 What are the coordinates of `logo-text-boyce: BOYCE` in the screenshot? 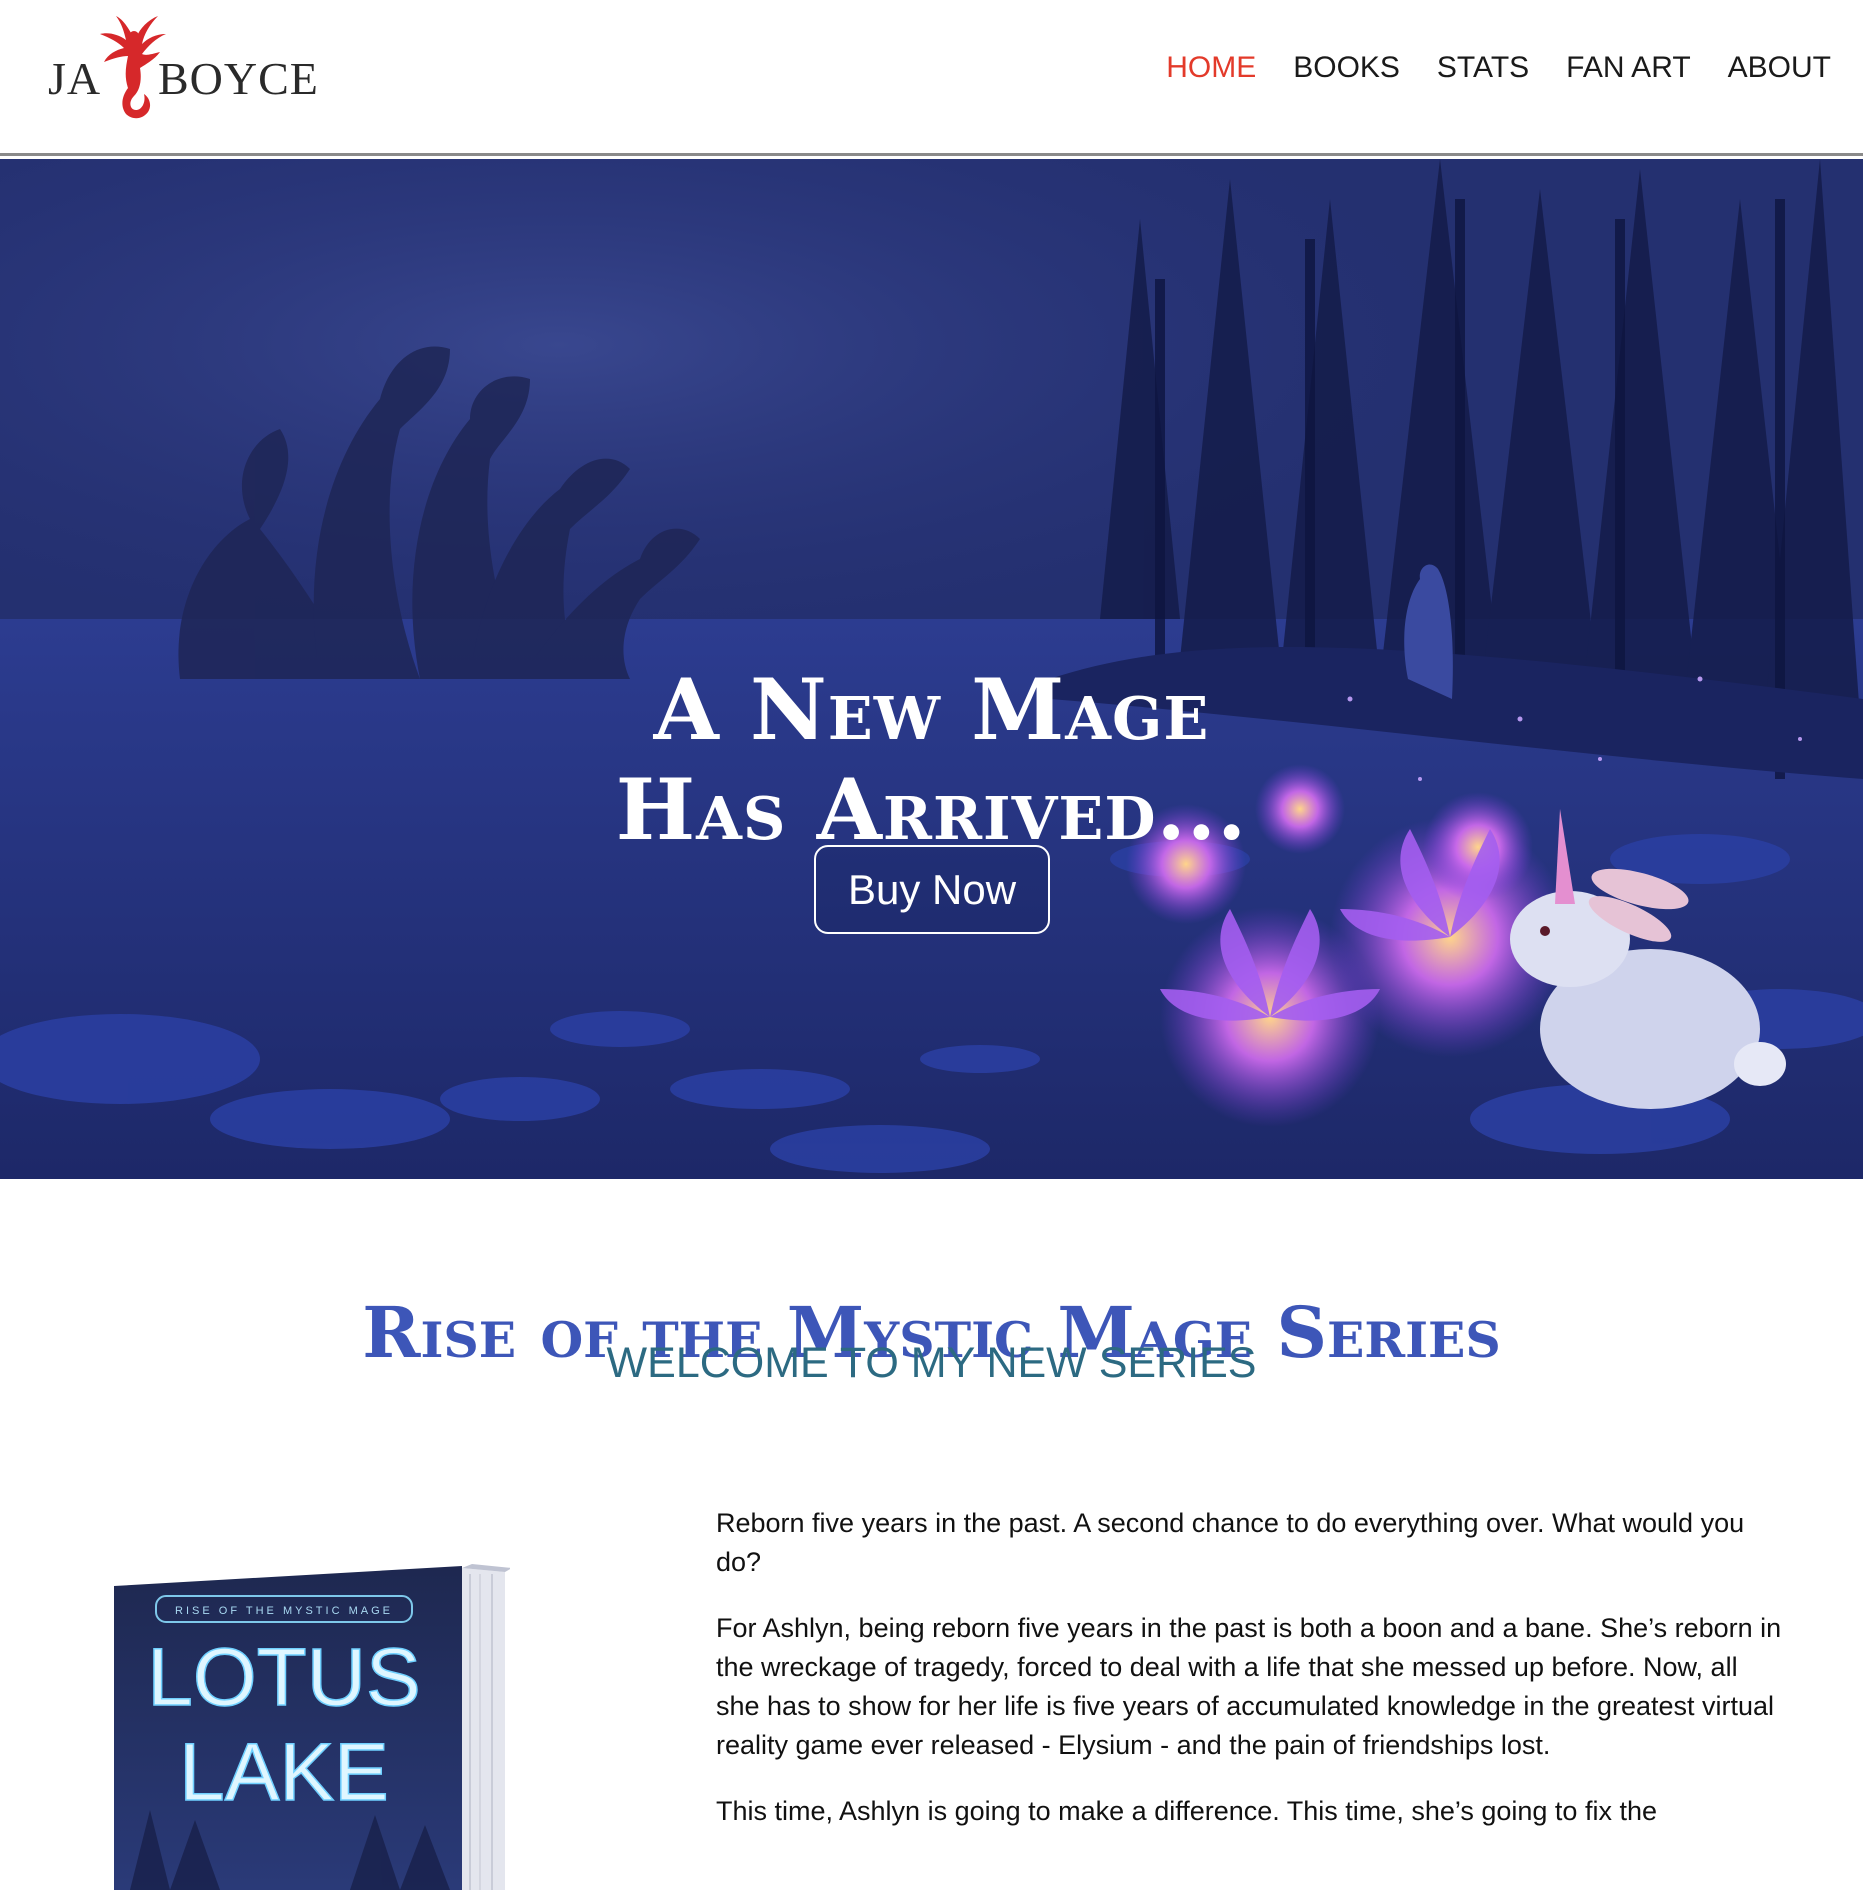 It's located at (238, 78).